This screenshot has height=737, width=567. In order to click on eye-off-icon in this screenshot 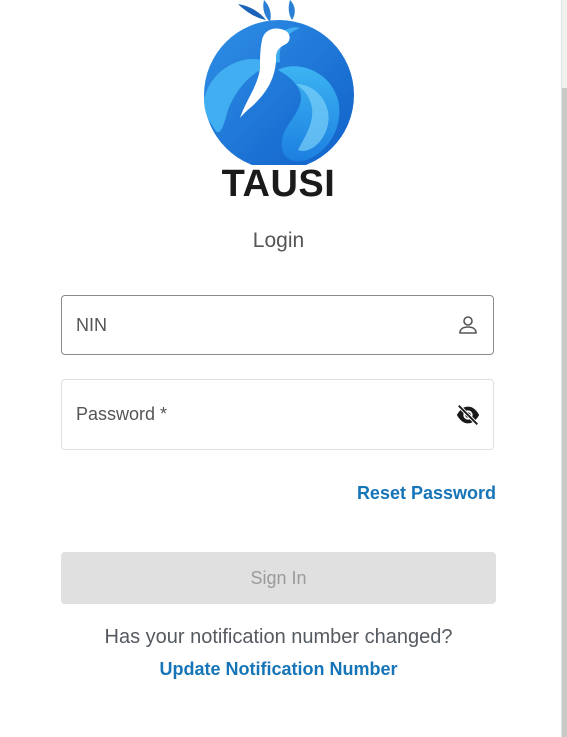, I will do `click(468, 415)`.